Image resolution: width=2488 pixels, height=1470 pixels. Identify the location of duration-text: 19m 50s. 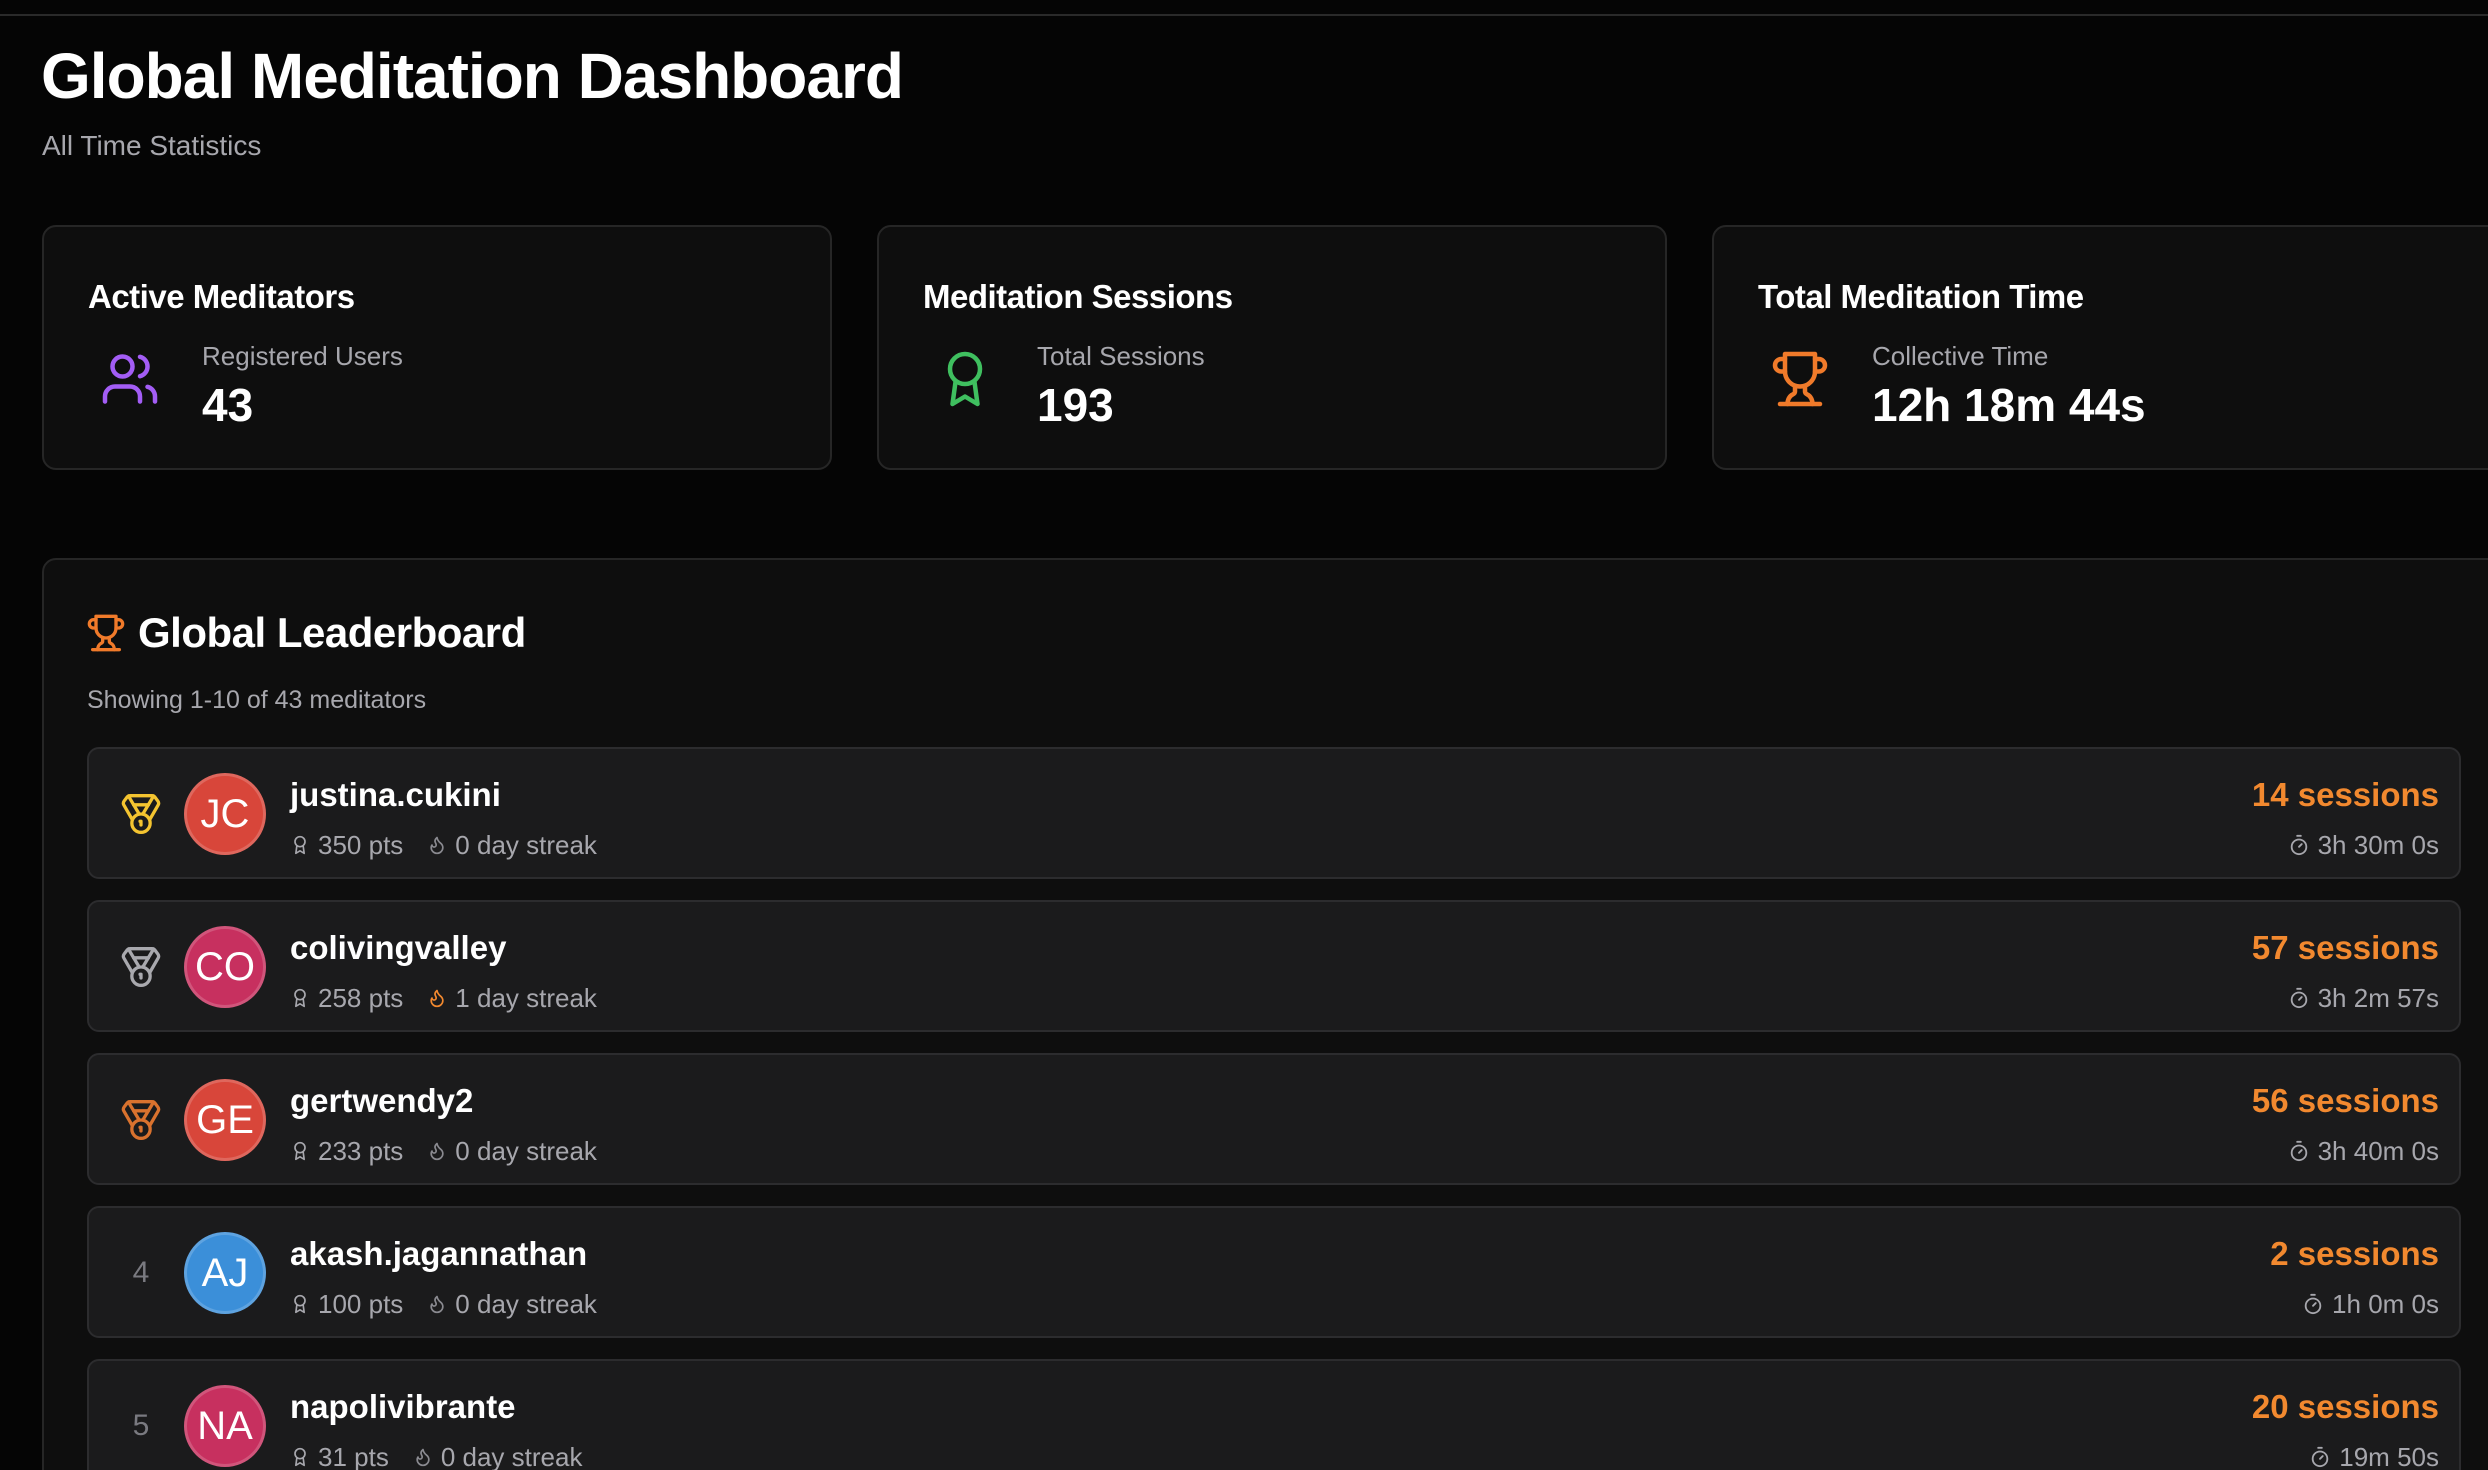
(2389, 1456).